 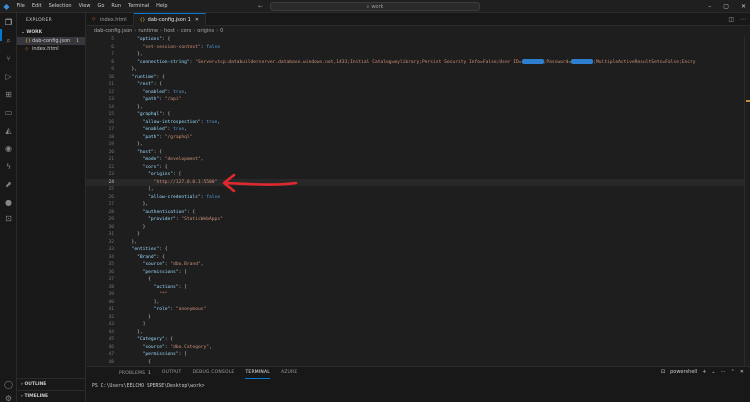 I want to click on menu-selection: Selection, so click(x=60, y=6).